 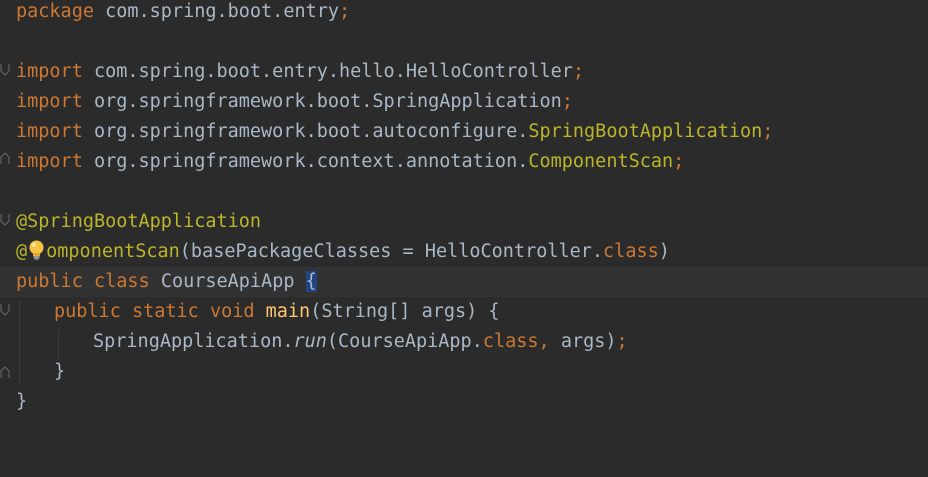 What do you see at coordinates (222, 11) in the screenshot?
I see `package-name: com.spring.boot.entry` at bounding box center [222, 11].